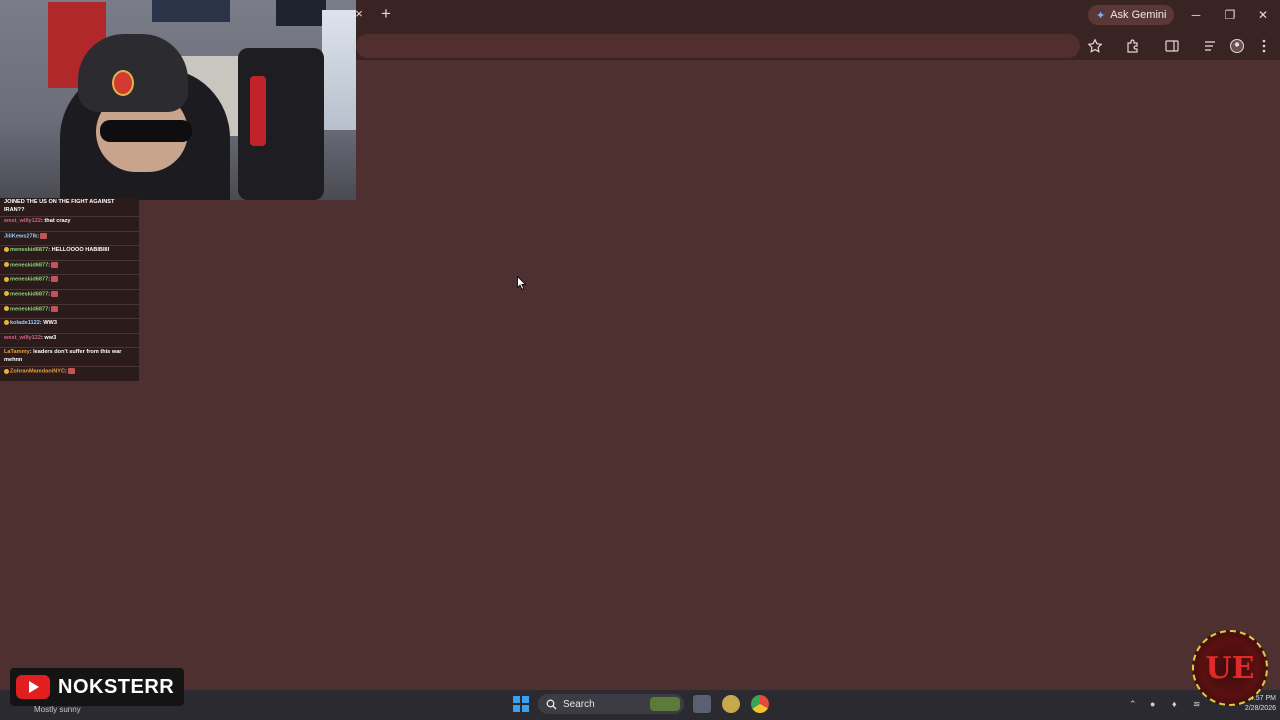 This screenshot has height=720, width=1280. What do you see at coordinates (56, 221) in the screenshot?
I see `chat-text: : that crazy` at bounding box center [56, 221].